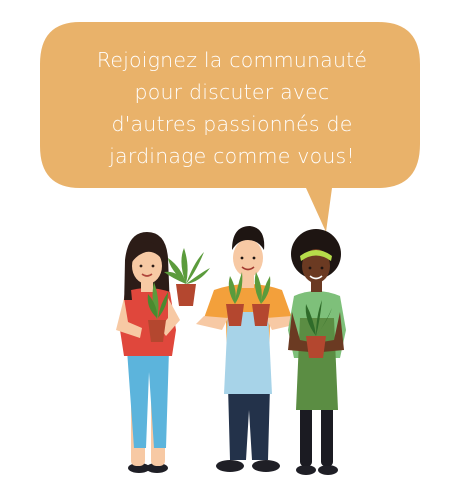 This screenshot has height=495, width=458. Describe the element at coordinates (247, 349) in the screenshot. I see `man-middle-figure` at that location.